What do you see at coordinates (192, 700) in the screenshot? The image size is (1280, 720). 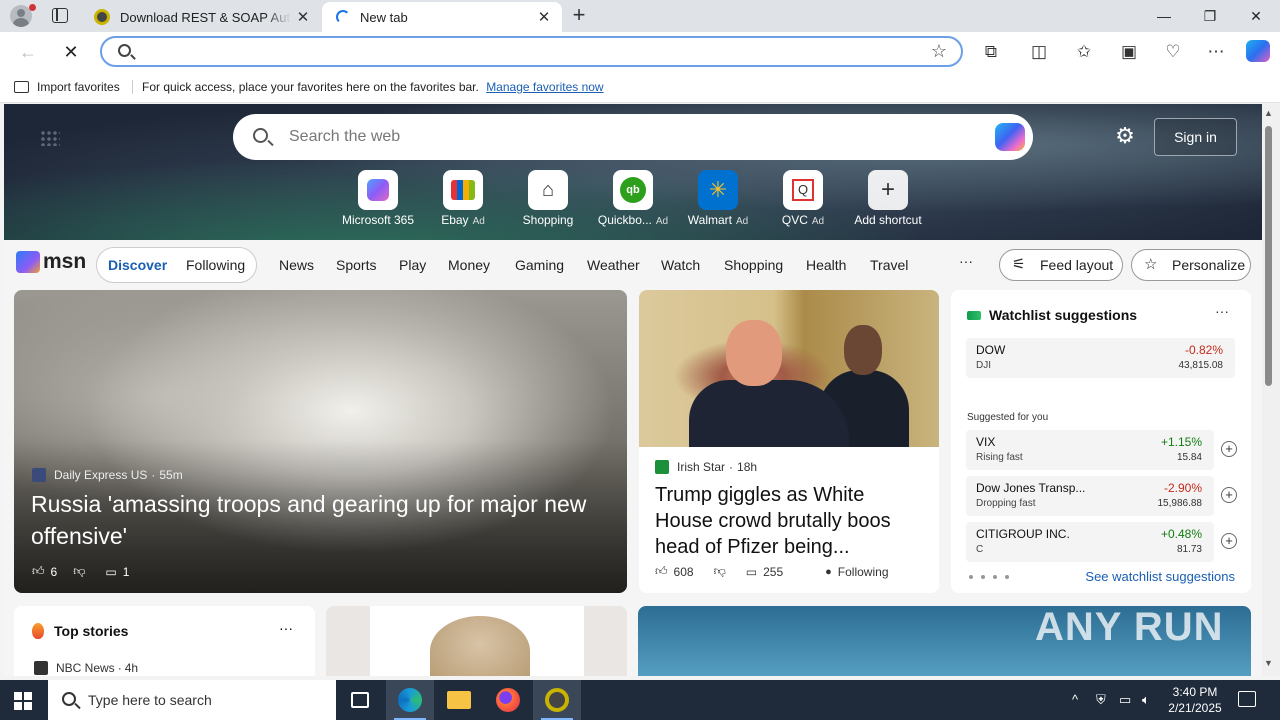 I see `taskbar-search: Type here to search` at bounding box center [192, 700].